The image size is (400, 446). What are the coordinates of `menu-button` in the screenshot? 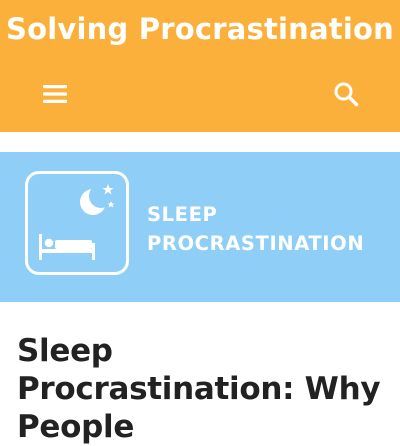 It's located at (55, 94).